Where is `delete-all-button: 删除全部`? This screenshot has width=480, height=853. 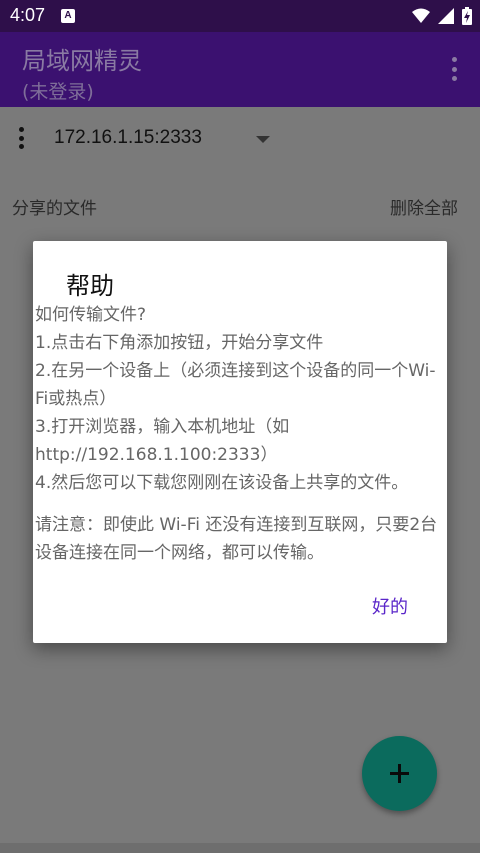
delete-all-button: 删除全部 is located at coordinates (424, 206).